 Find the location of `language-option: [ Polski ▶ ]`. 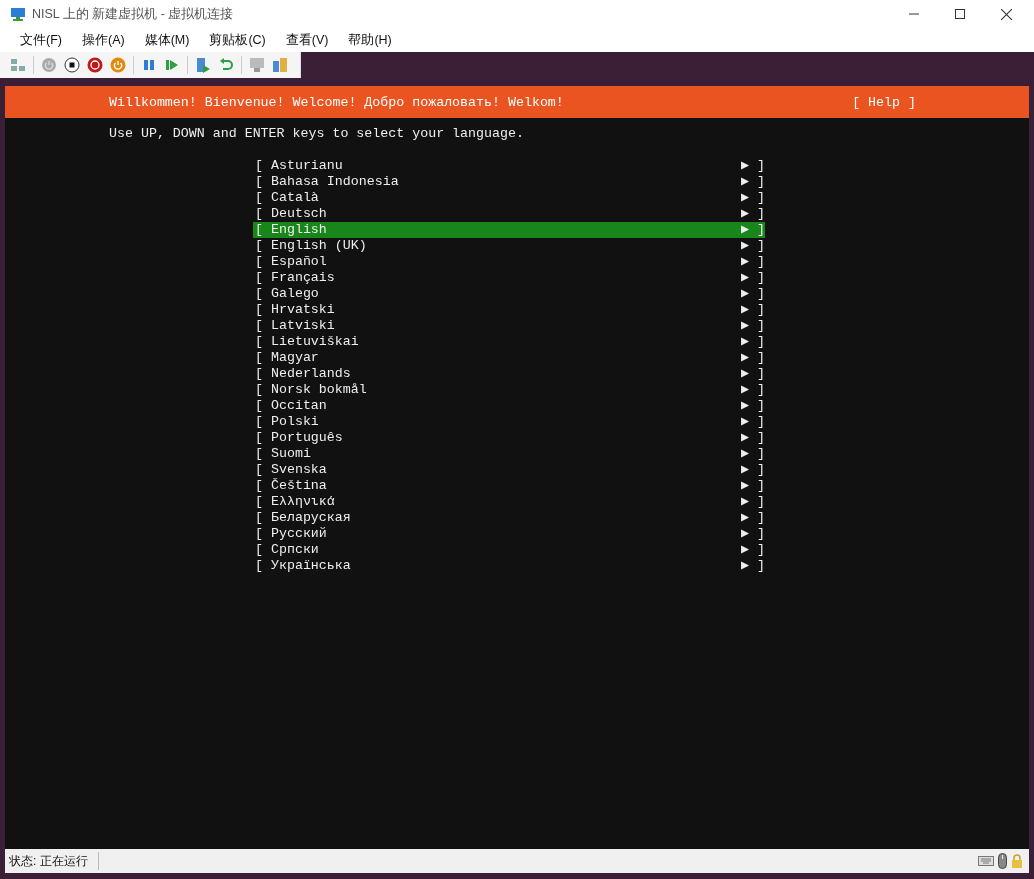

language-option: [ Polski ▶ ] is located at coordinates (509, 422).